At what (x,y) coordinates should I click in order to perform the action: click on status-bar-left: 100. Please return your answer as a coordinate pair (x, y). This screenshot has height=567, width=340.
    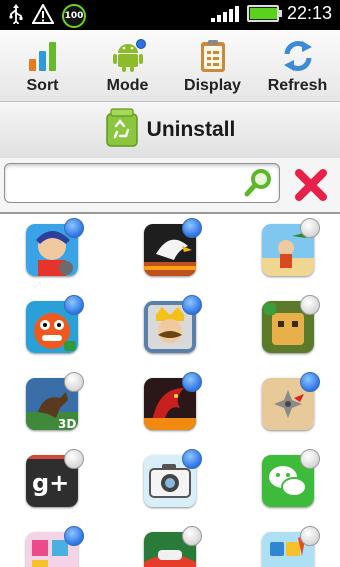
    Looking at the image, I should click on (47, 15).